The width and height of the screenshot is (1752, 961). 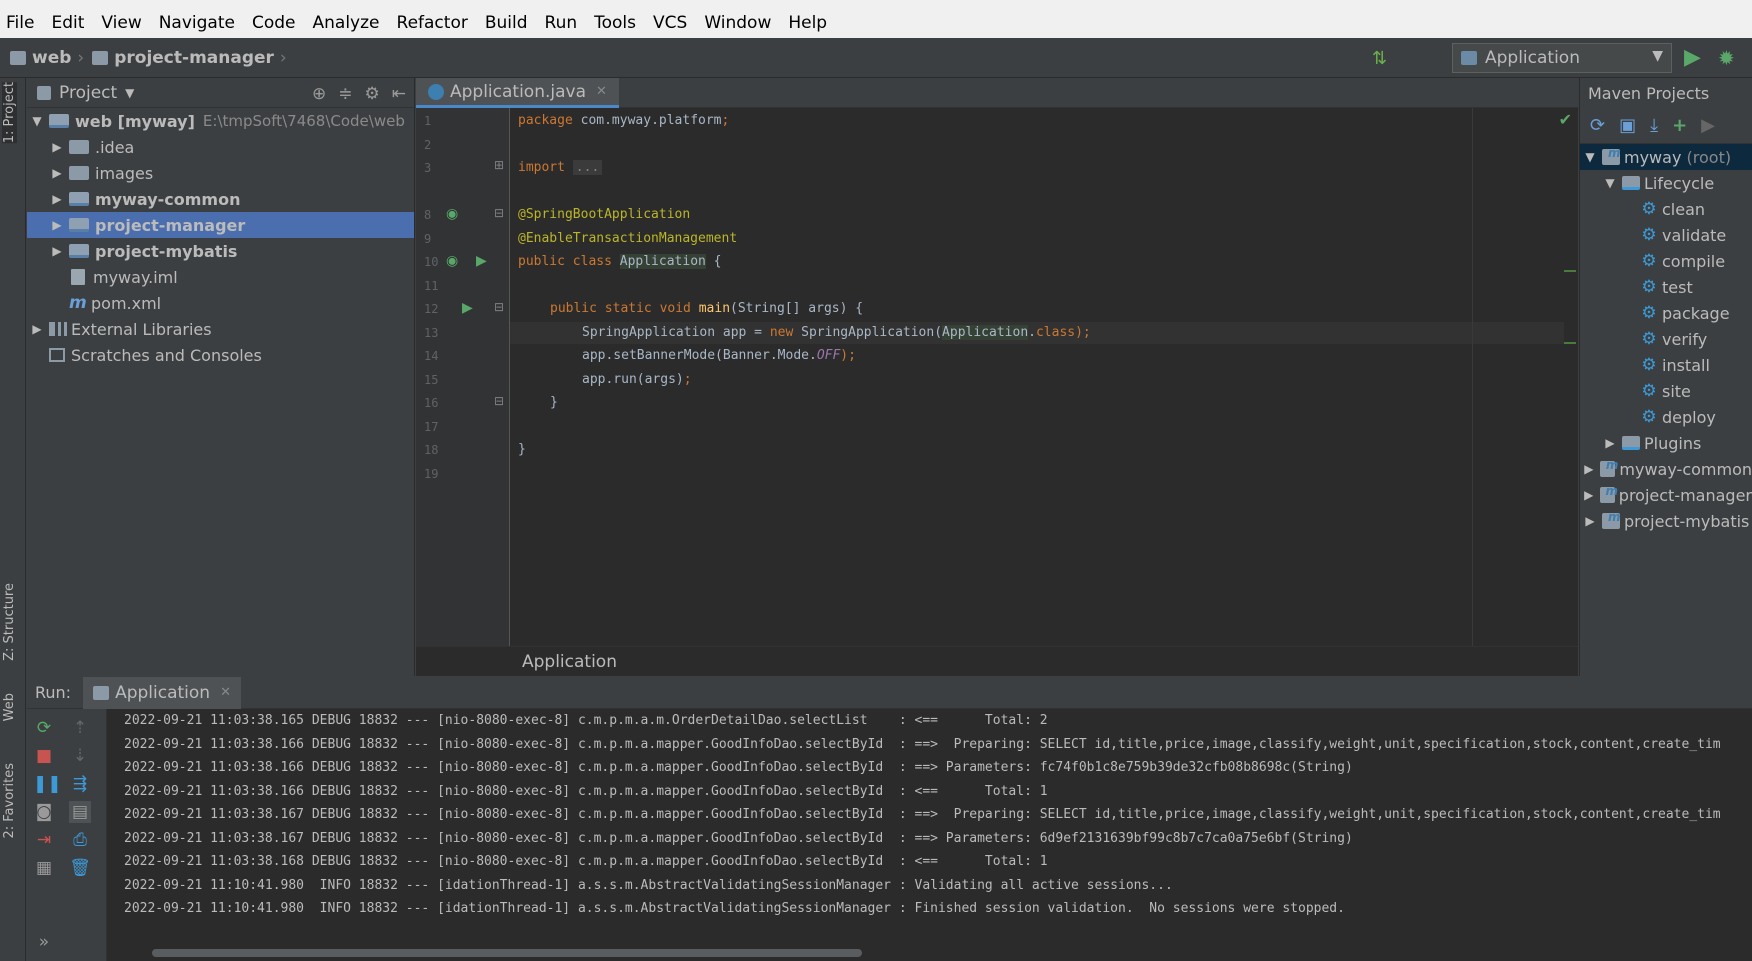 I want to click on maven-item-plugins: ▶ Plugins, so click(x=1666, y=443).